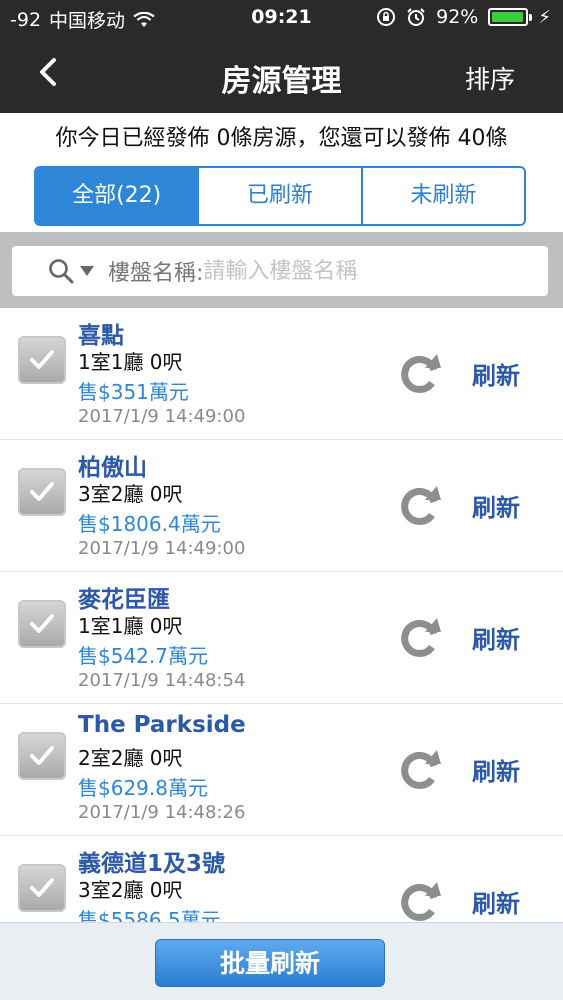  I want to click on navigation-bar: 房源管理 排序, so click(281, 75).